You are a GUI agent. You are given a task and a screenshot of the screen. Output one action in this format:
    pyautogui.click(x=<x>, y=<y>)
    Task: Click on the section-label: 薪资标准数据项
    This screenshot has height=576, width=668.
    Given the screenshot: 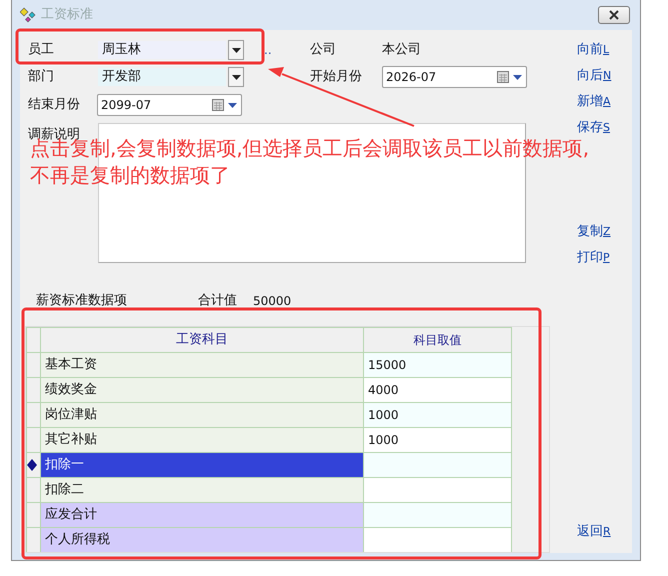 What is the action you would take?
    pyautogui.click(x=82, y=301)
    